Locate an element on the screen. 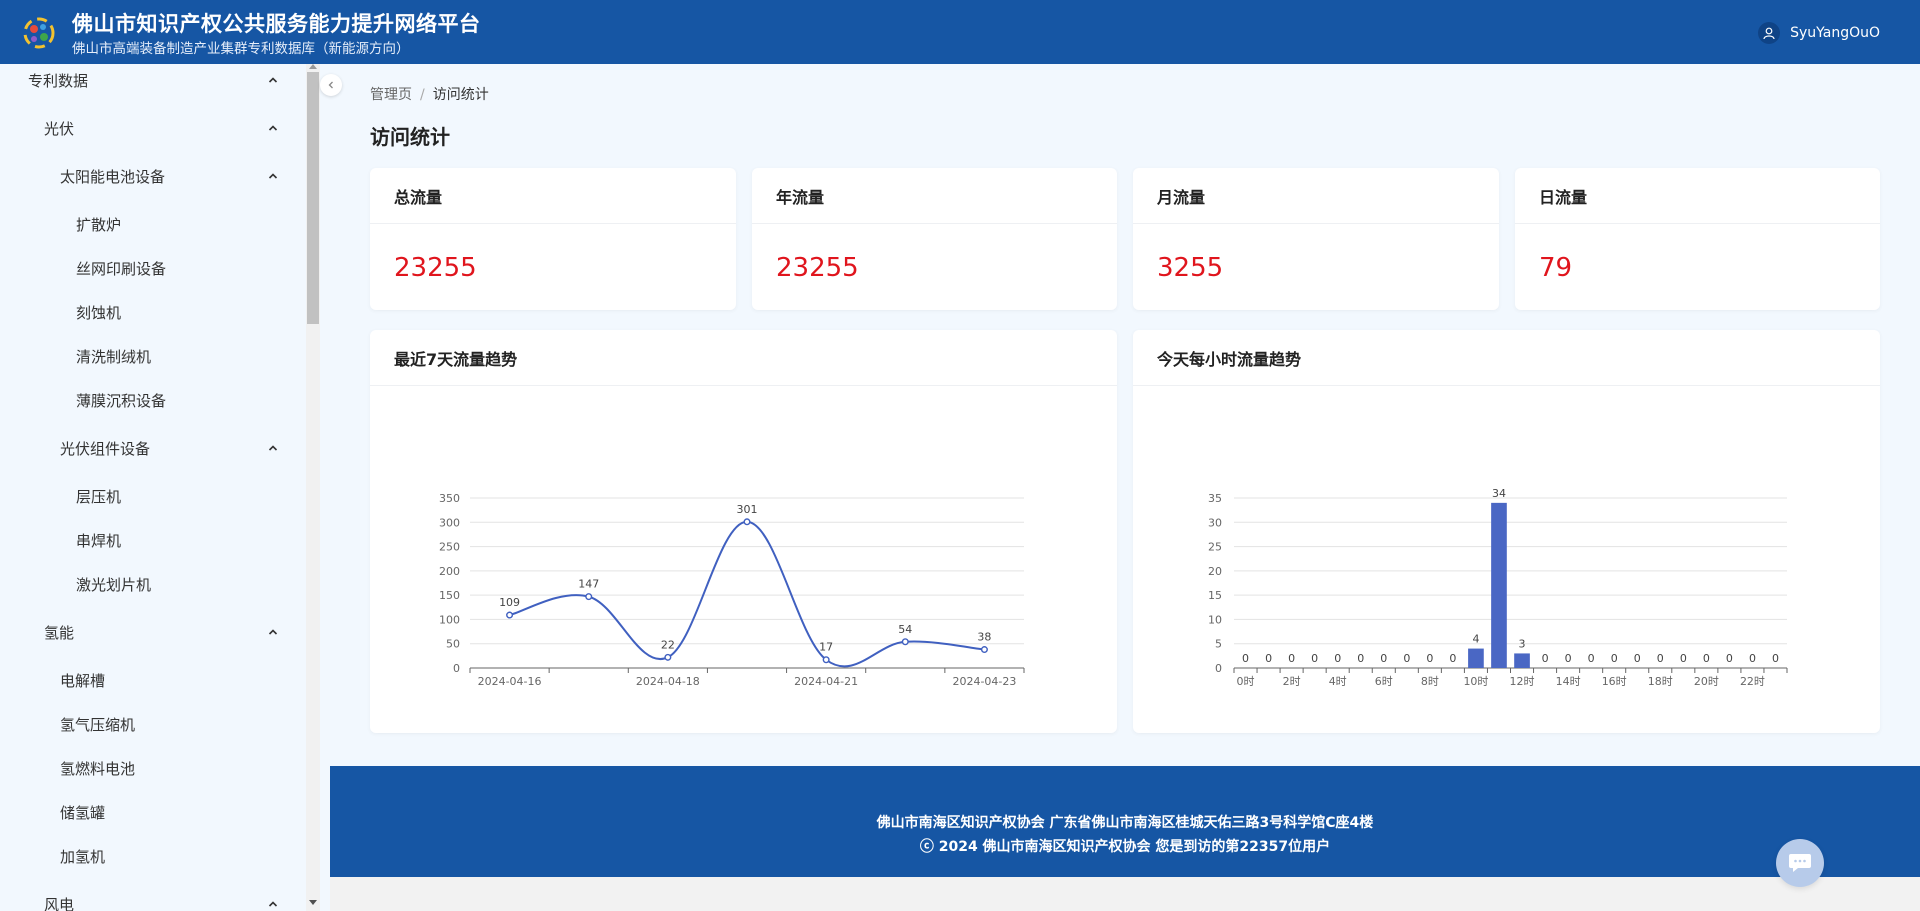  data-label: 17 is located at coordinates (826, 647).